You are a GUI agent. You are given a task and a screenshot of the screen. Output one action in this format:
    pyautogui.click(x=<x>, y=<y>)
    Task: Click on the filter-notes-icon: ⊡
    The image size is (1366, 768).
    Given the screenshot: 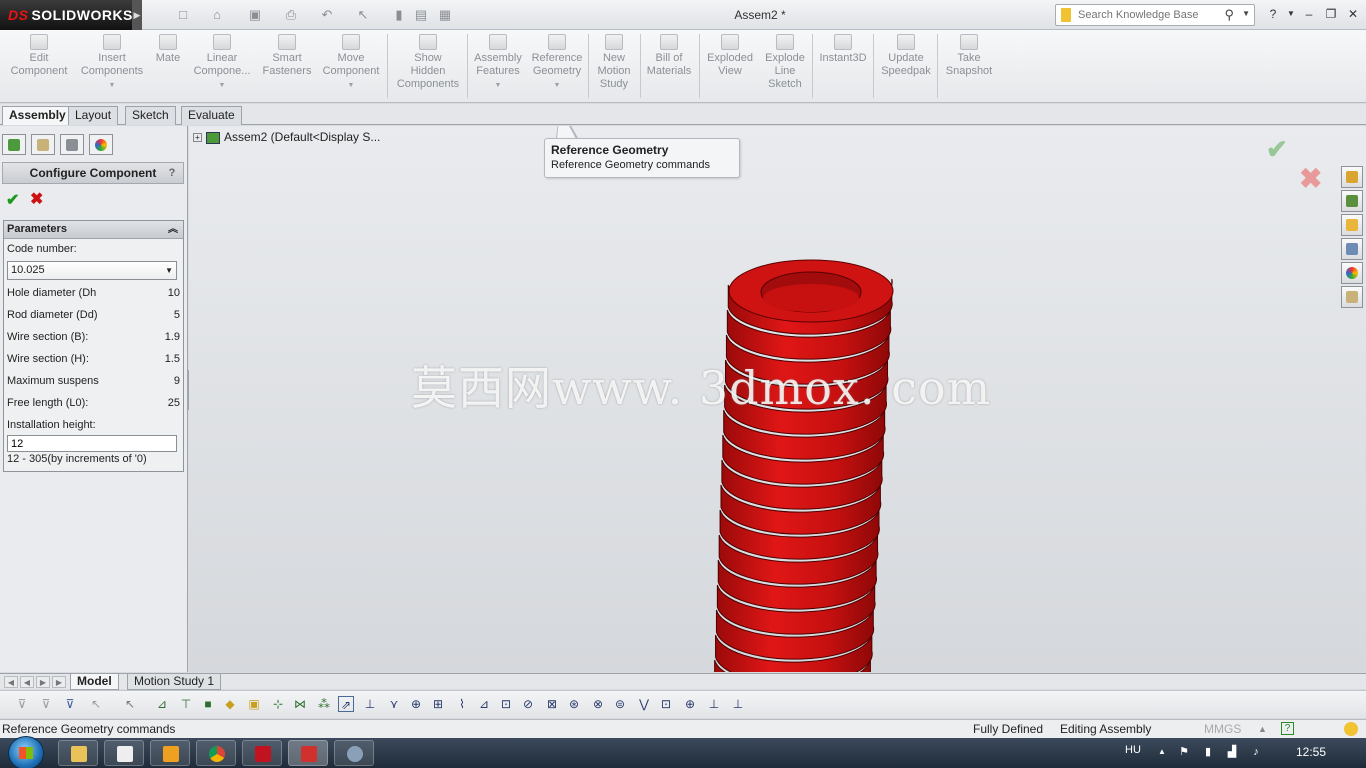 What is the action you would take?
    pyautogui.click(x=506, y=704)
    